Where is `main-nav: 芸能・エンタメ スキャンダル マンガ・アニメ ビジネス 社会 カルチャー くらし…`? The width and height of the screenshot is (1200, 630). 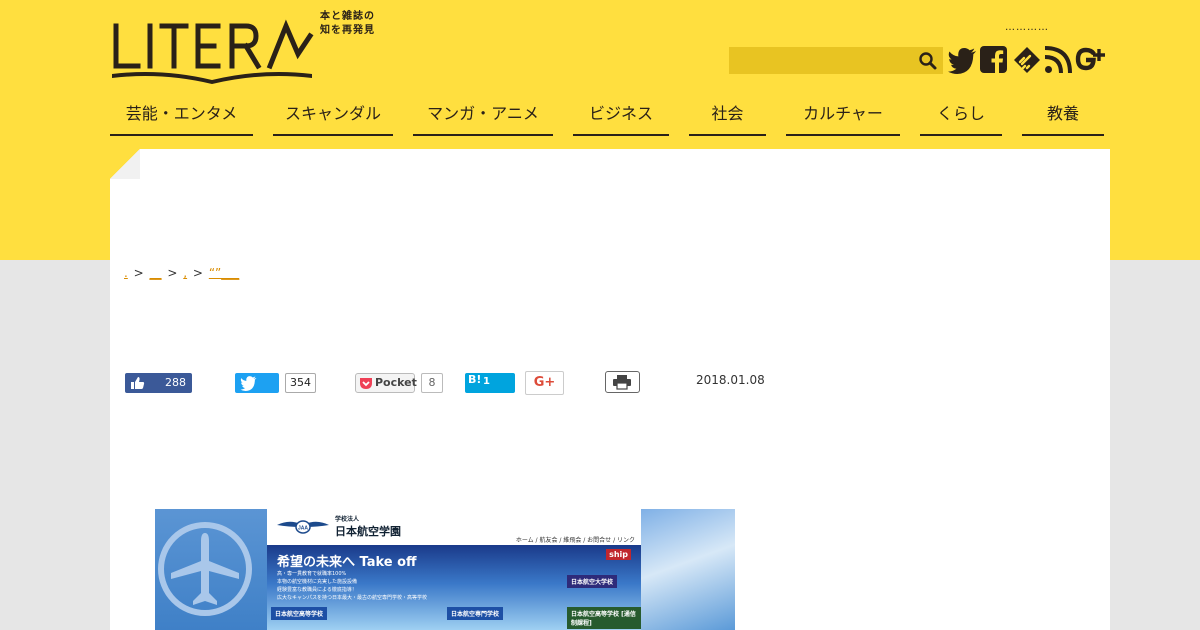
main-nav: 芸能・エンタメ スキャンダル マンガ・アニメ ビジネス 社会 カルチャー くらし… is located at coordinates (607, 118).